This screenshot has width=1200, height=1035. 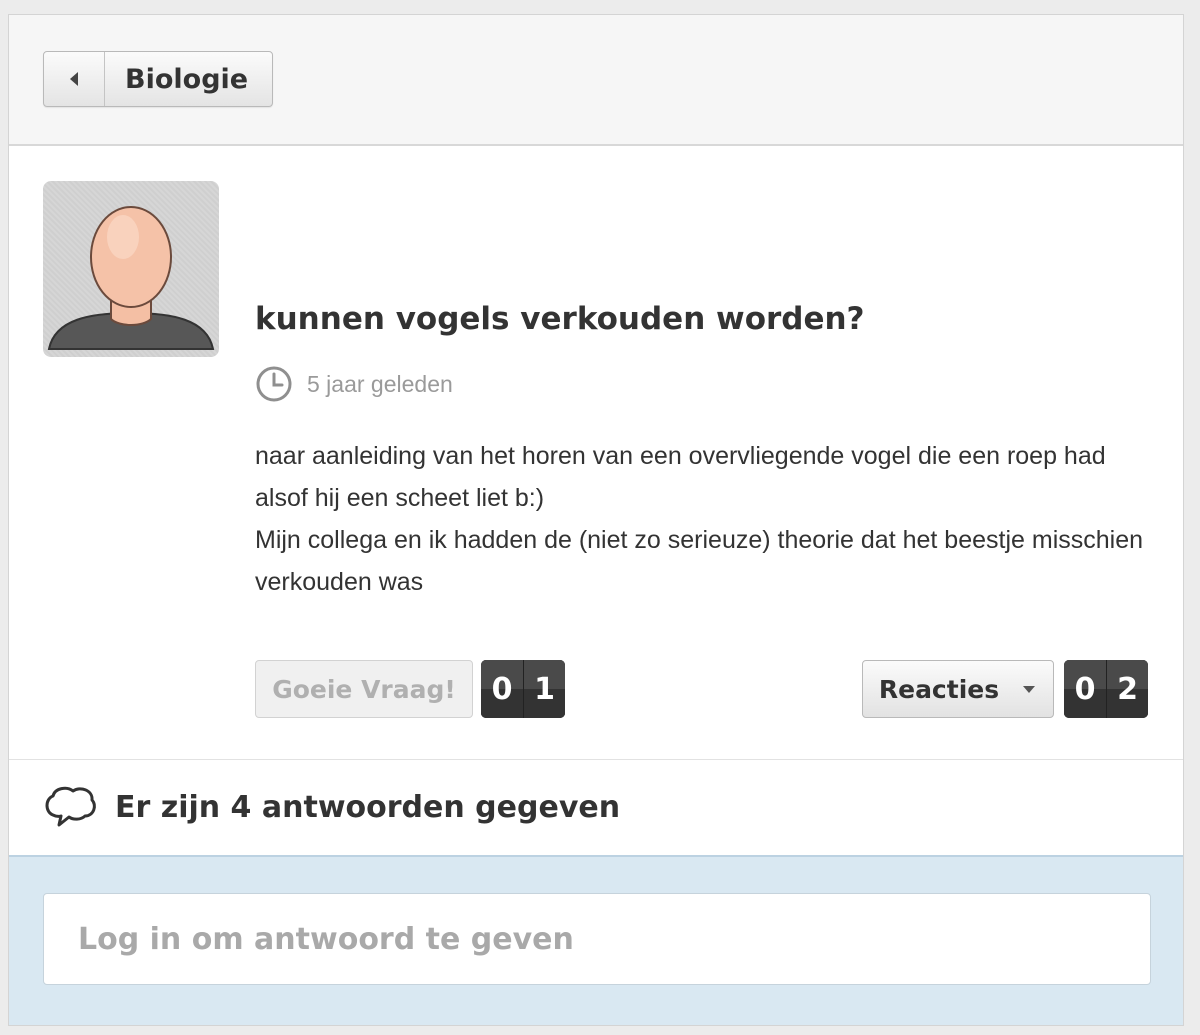 I want to click on section-divider, so click(x=596, y=759).